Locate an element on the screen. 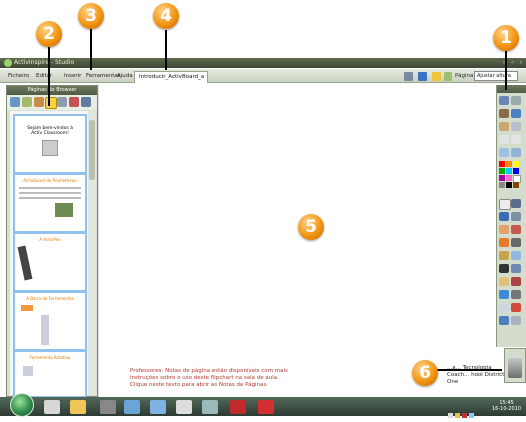 The width and height of the screenshot is (526, 422). thumbnail-label is located at coordinates (27, 308).